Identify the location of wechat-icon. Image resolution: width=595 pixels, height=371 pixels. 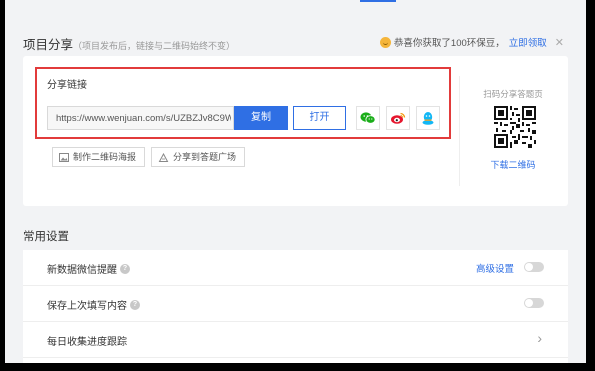
(368, 118).